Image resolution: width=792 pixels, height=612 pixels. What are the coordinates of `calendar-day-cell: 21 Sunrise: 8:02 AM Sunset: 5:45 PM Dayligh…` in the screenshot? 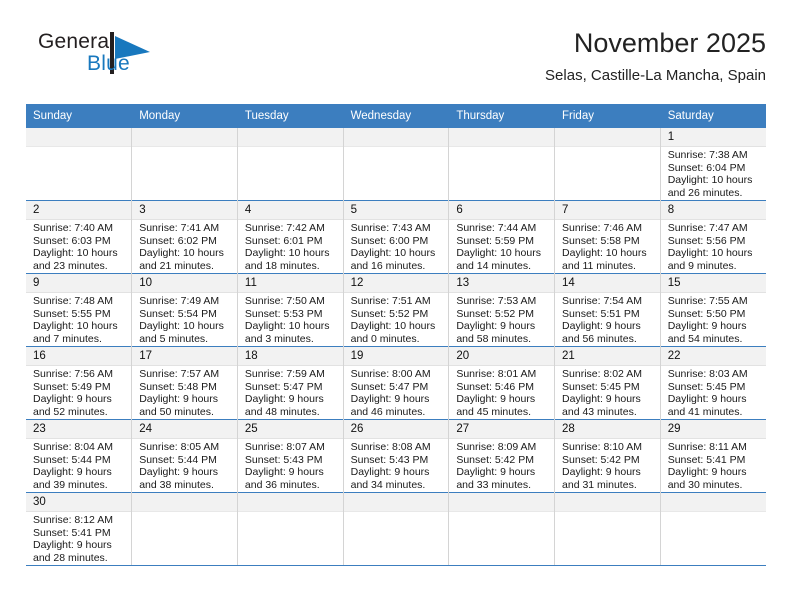 It's located at (607, 383).